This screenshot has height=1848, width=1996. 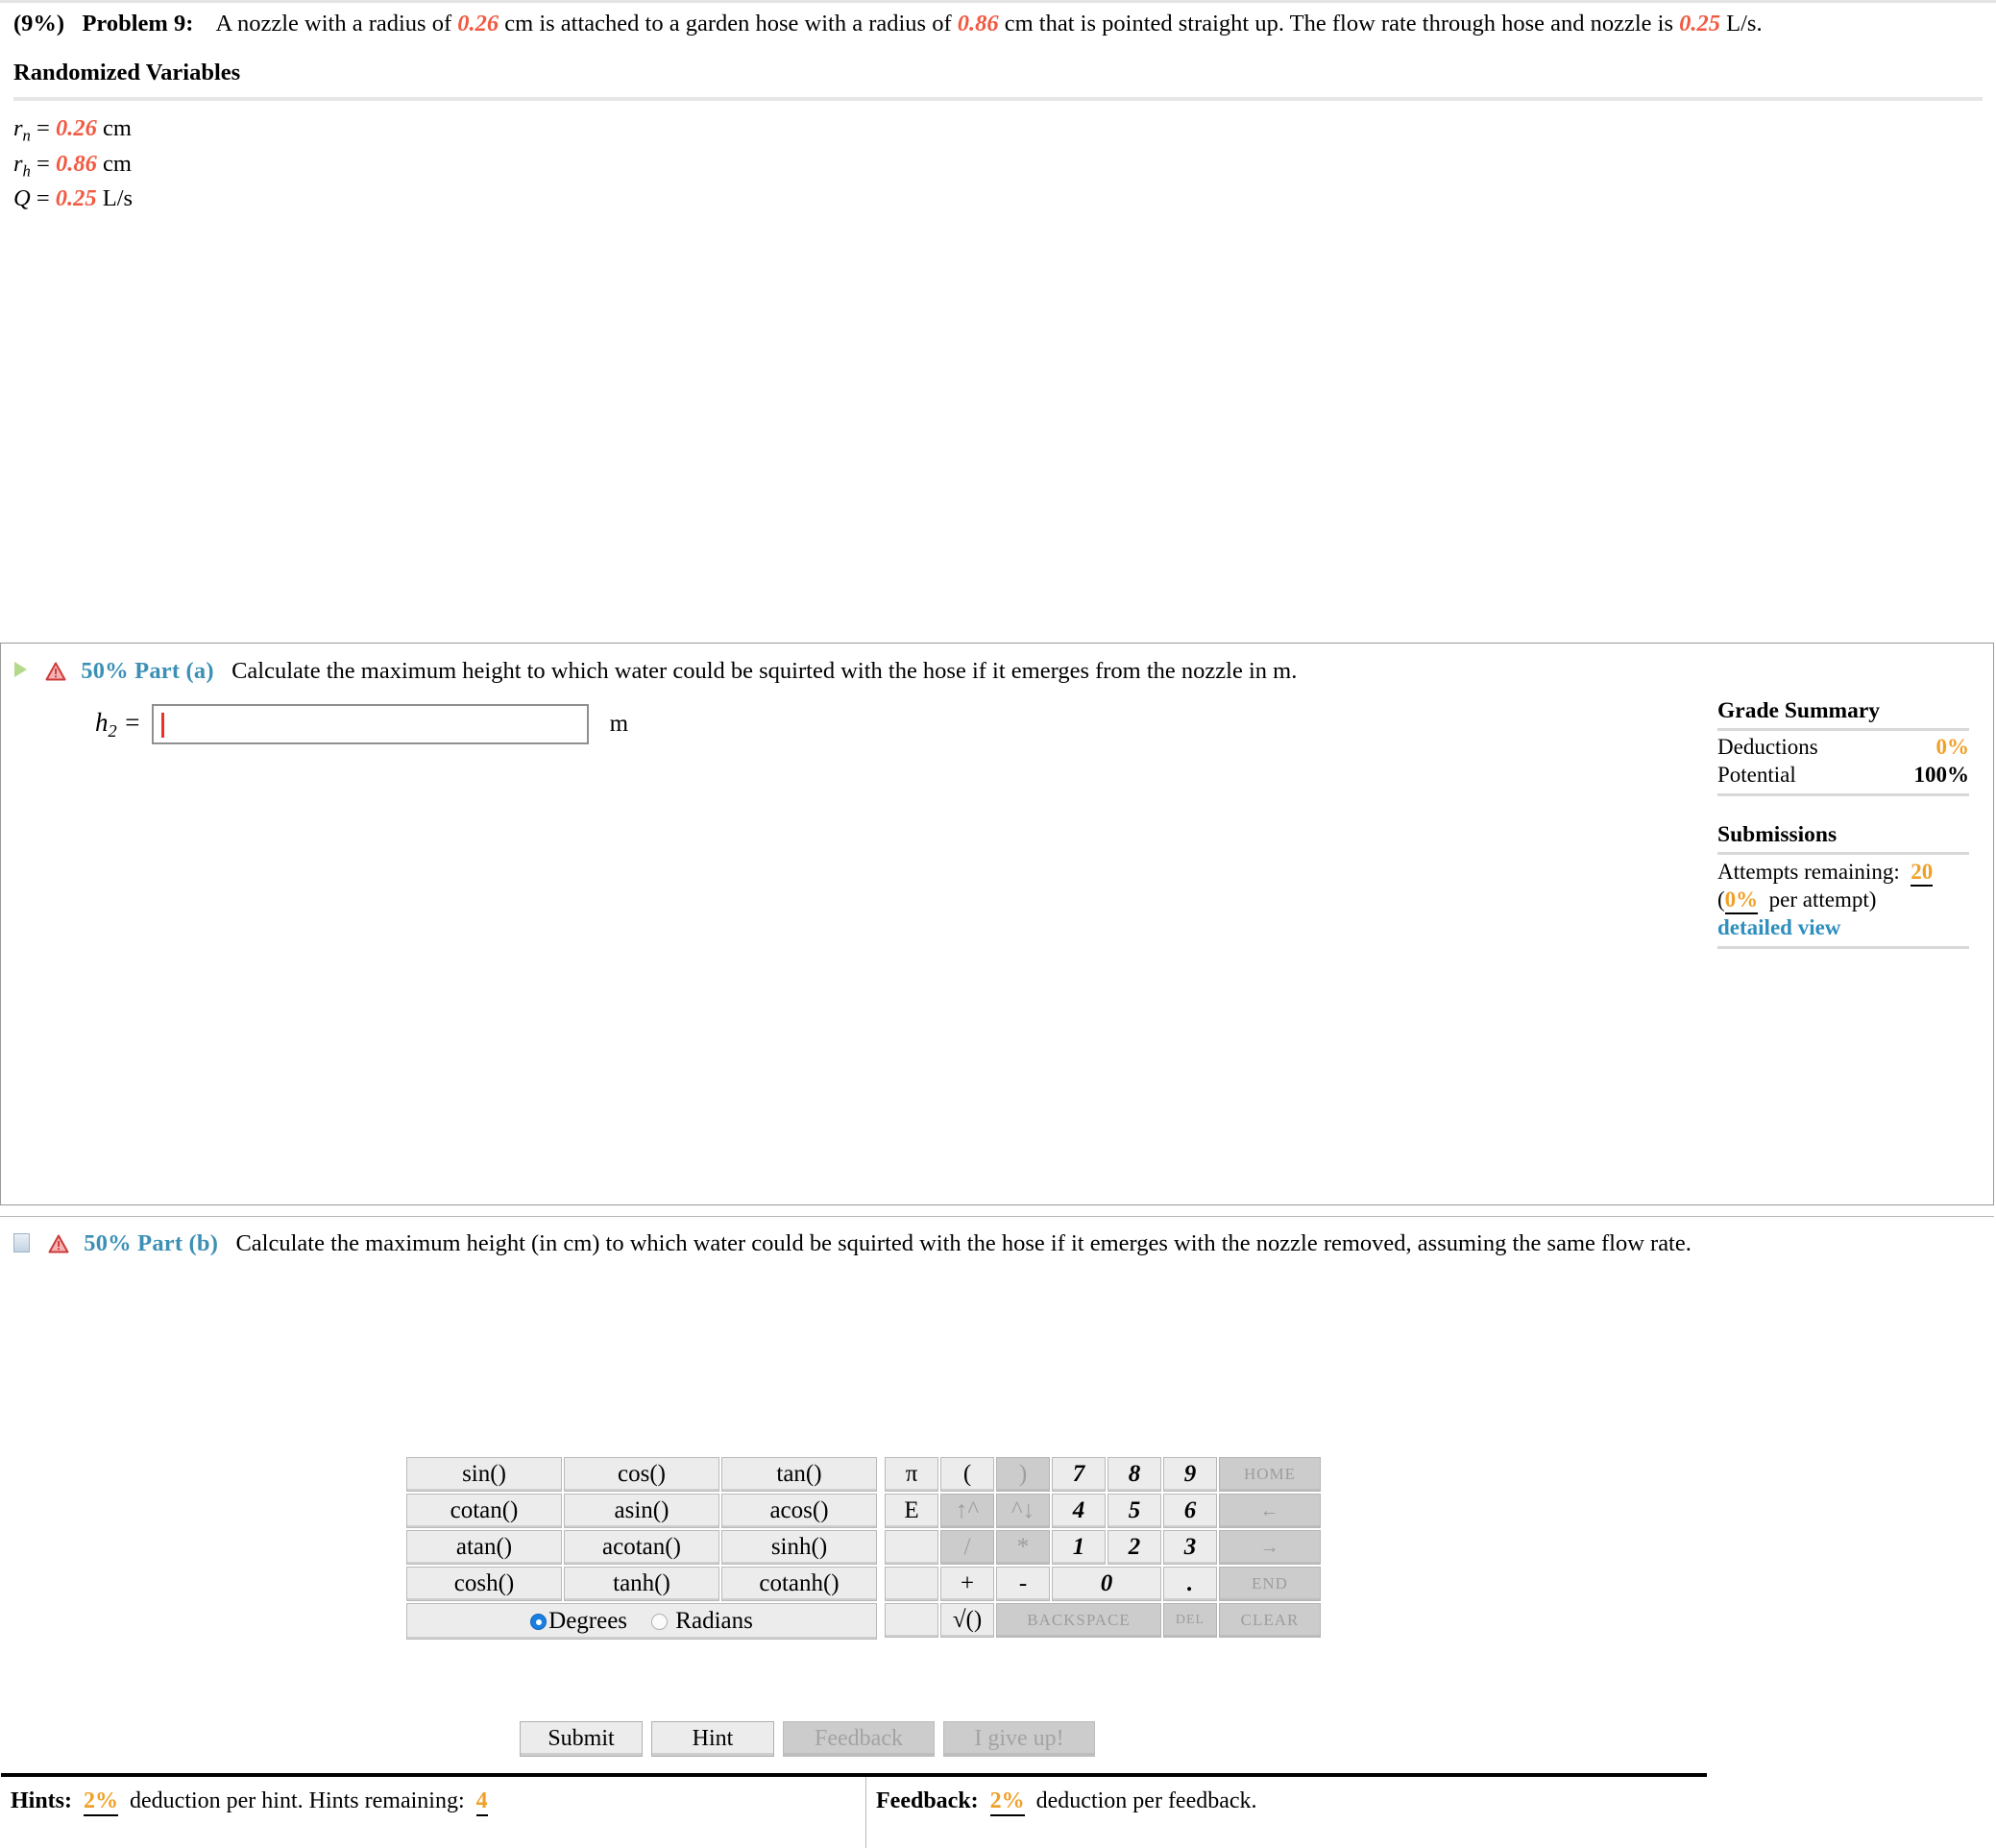 What do you see at coordinates (712, 1739) in the screenshot?
I see `hint-button: Hint` at bounding box center [712, 1739].